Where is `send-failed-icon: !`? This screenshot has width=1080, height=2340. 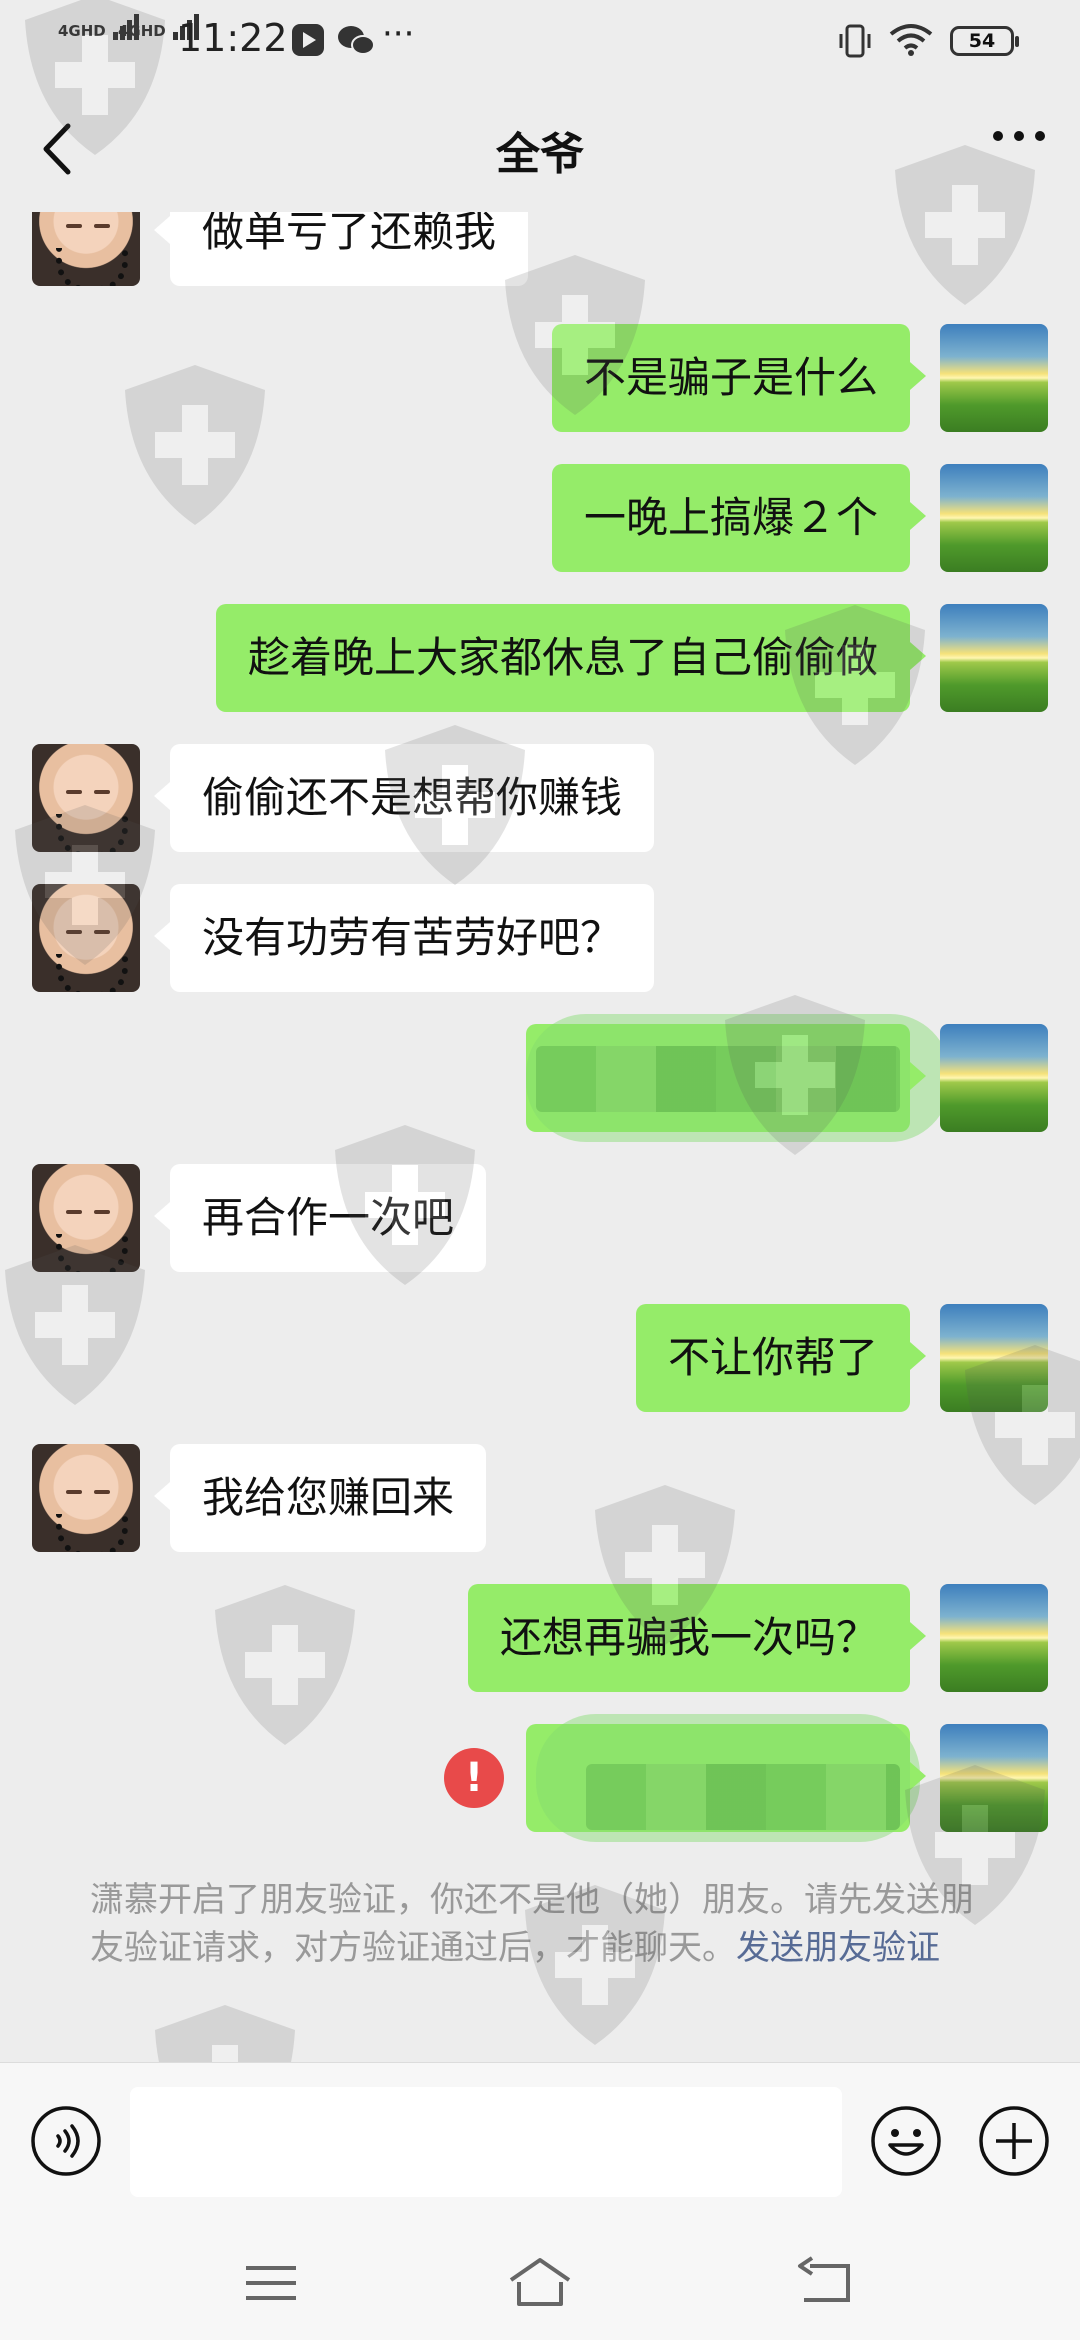 send-failed-icon: ! is located at coordinates (474, 1778).